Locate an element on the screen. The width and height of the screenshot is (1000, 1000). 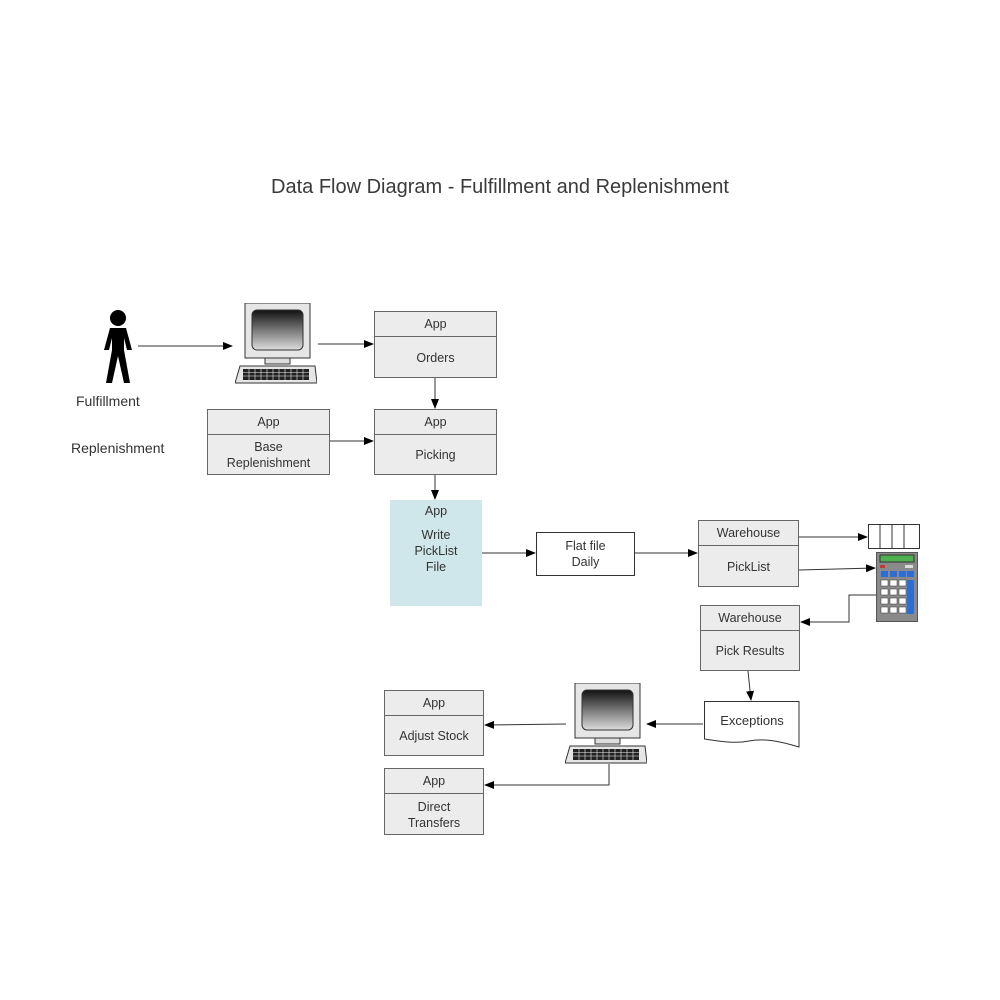
arrow-handheld-to-results is located at coordinates (838, 610).